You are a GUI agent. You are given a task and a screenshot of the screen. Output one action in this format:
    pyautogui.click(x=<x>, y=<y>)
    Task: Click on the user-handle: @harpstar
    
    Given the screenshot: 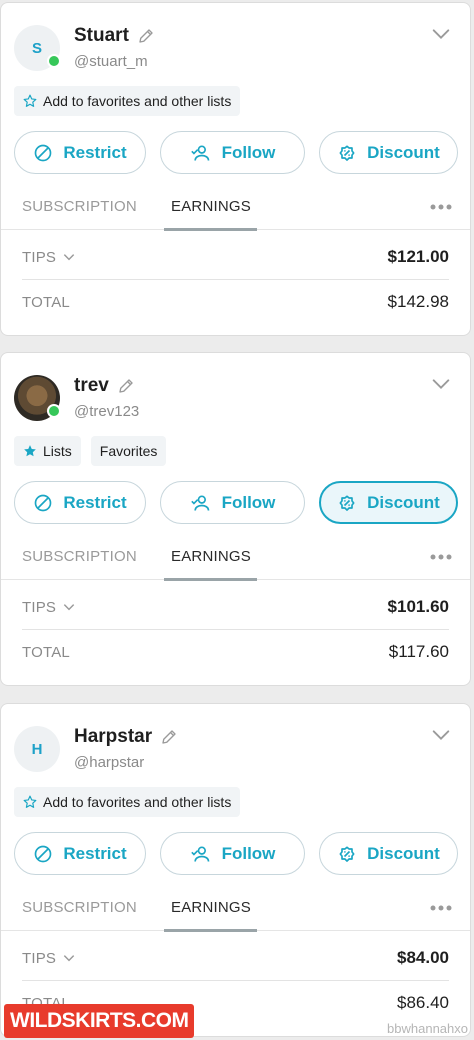 What is the action you would take?
    pyautogui.click(x=109, y=762)
    